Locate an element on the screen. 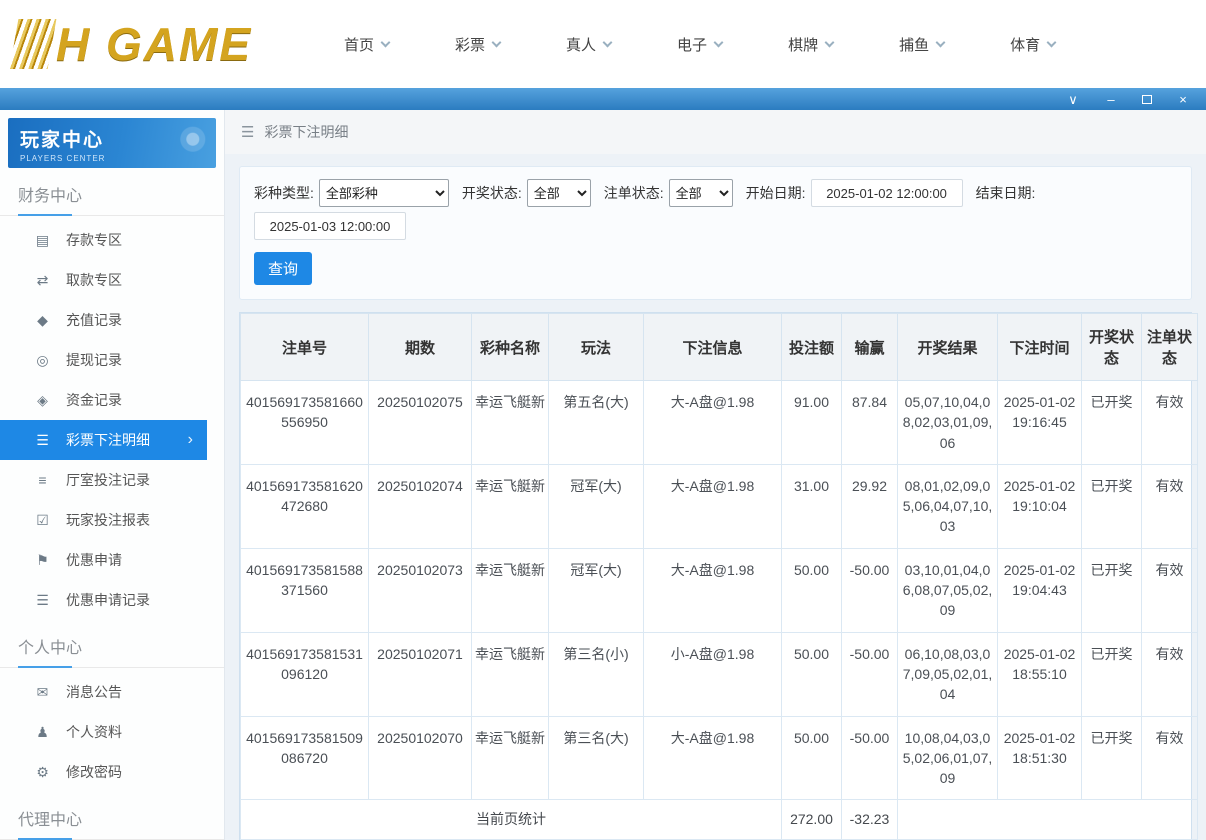 This screenshot has height=840, width=1206. sidebar-item: ✉ 消息公告 is located at coordinates (112, 692).